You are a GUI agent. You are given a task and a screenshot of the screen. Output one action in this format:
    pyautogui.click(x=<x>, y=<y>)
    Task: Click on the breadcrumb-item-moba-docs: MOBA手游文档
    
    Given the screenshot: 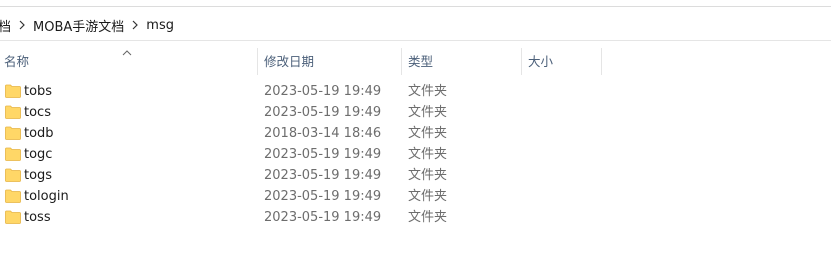 What is the action you would take?
    pyautogui.click(x=78, y=25)
    